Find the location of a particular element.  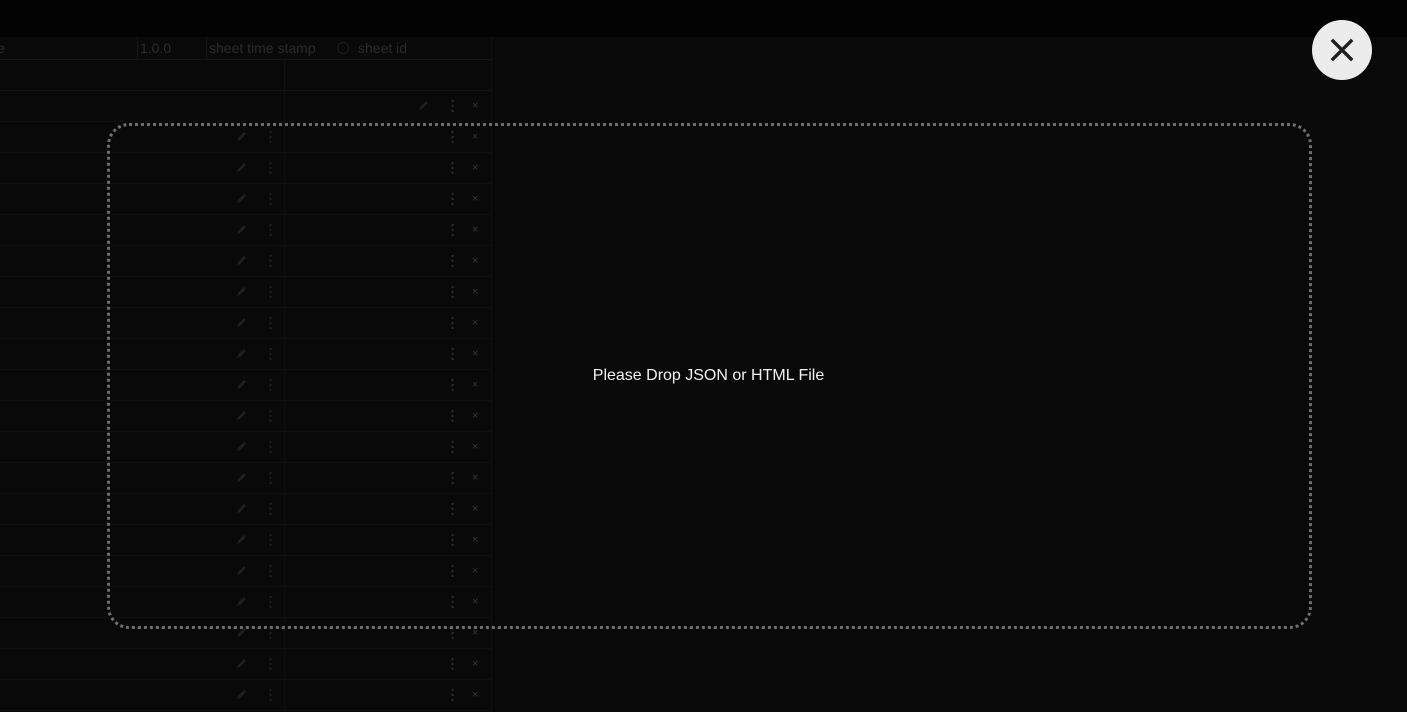

drop-message: Please Drop JSON or HTML File is located at coordinates (708, 375).